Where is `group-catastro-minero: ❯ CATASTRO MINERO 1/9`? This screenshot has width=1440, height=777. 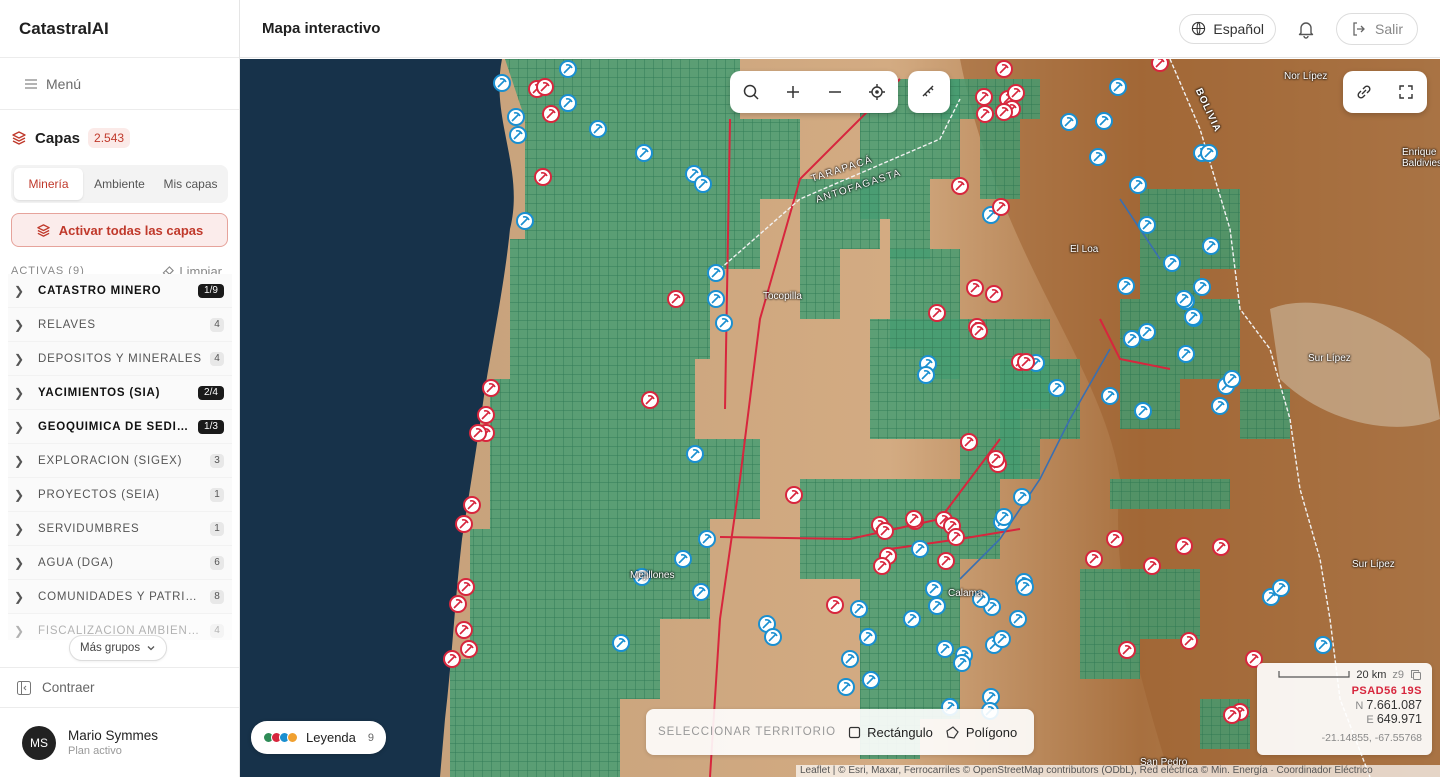
group-catastro-minero: ❯ CATASTRO MINERO 1/9 is located at coordinates (120, 291).